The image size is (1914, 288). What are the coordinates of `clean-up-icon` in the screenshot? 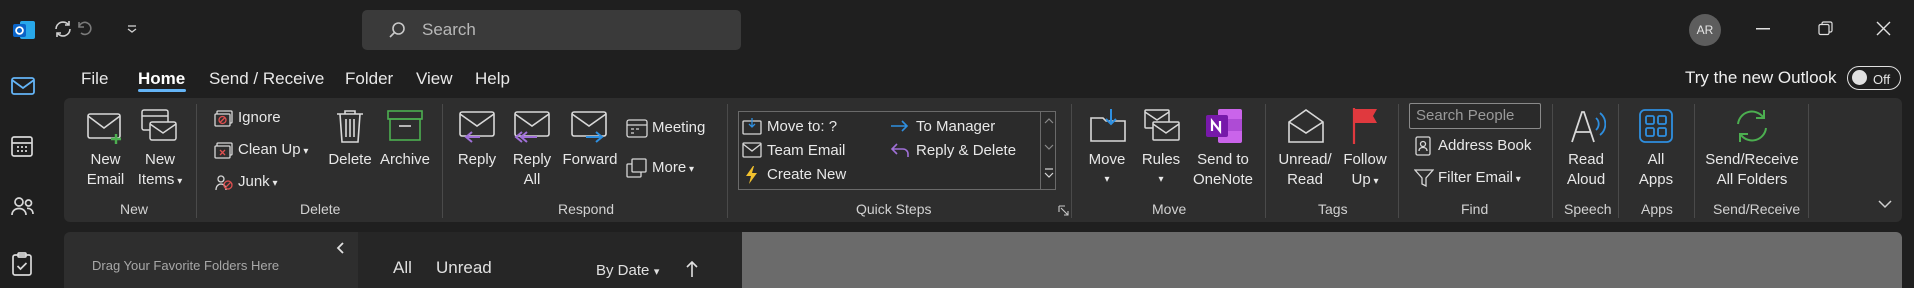 It's located at (224, 150).